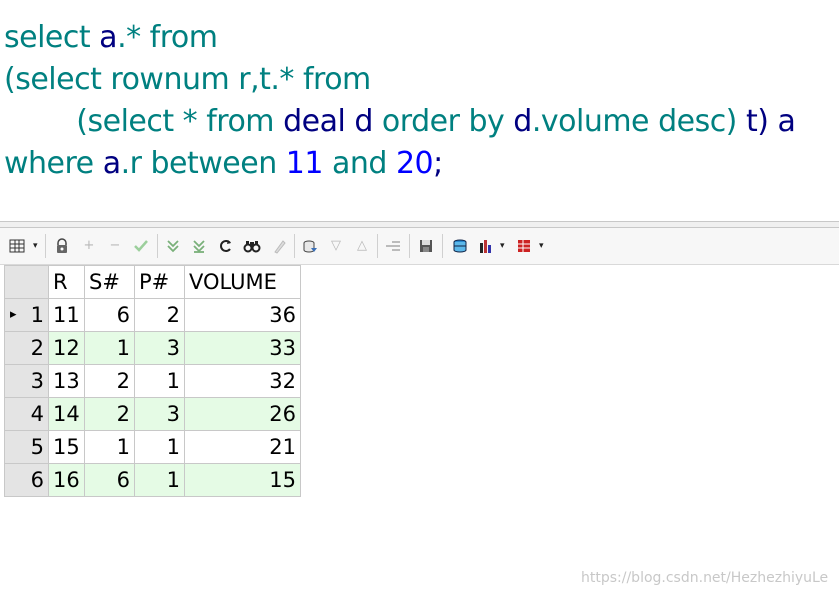 This screenshot has height=599, width=839. Describe the element at coordinates (141, 246) in the screenshot. I see `post-icon` at that location.